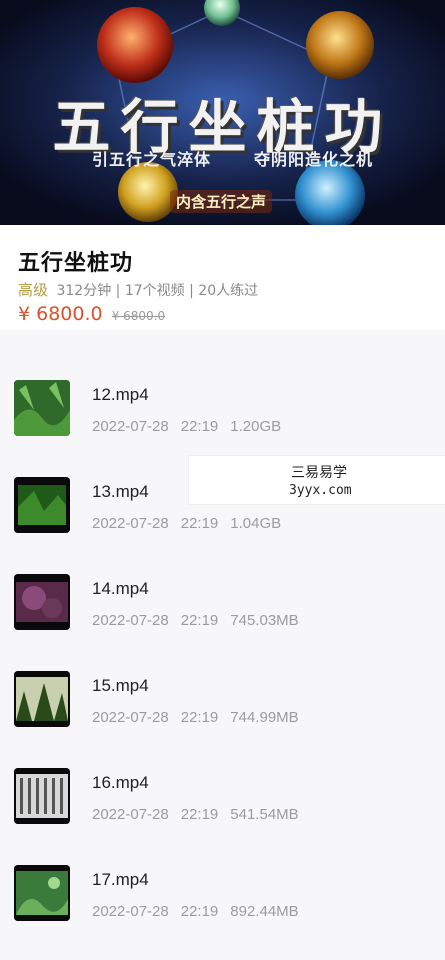 The width and height of the screenshot is (445, 960). What do you see at coordinates (222, 127) in the screenshot?
I see `banner-title: 五行坐桩功` at bounding box center [222, 127].